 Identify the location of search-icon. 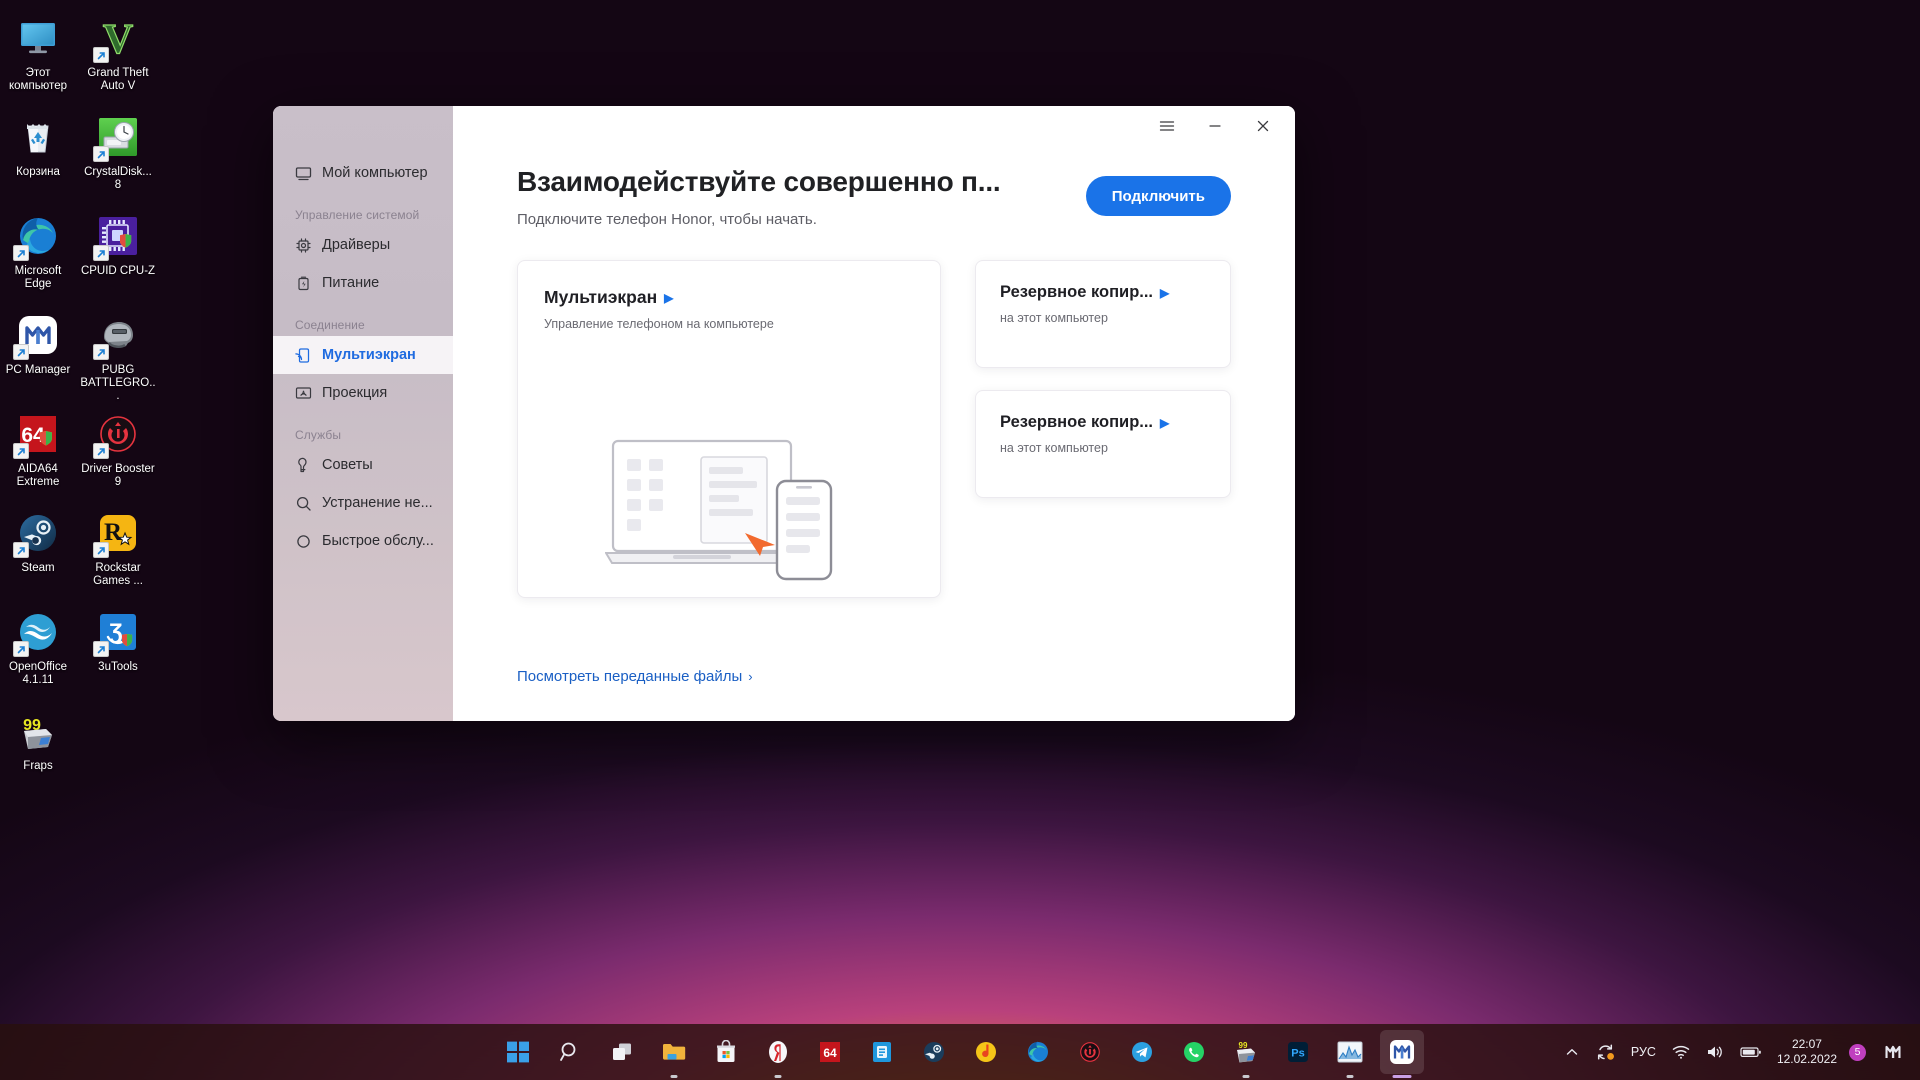
(568, 1051).